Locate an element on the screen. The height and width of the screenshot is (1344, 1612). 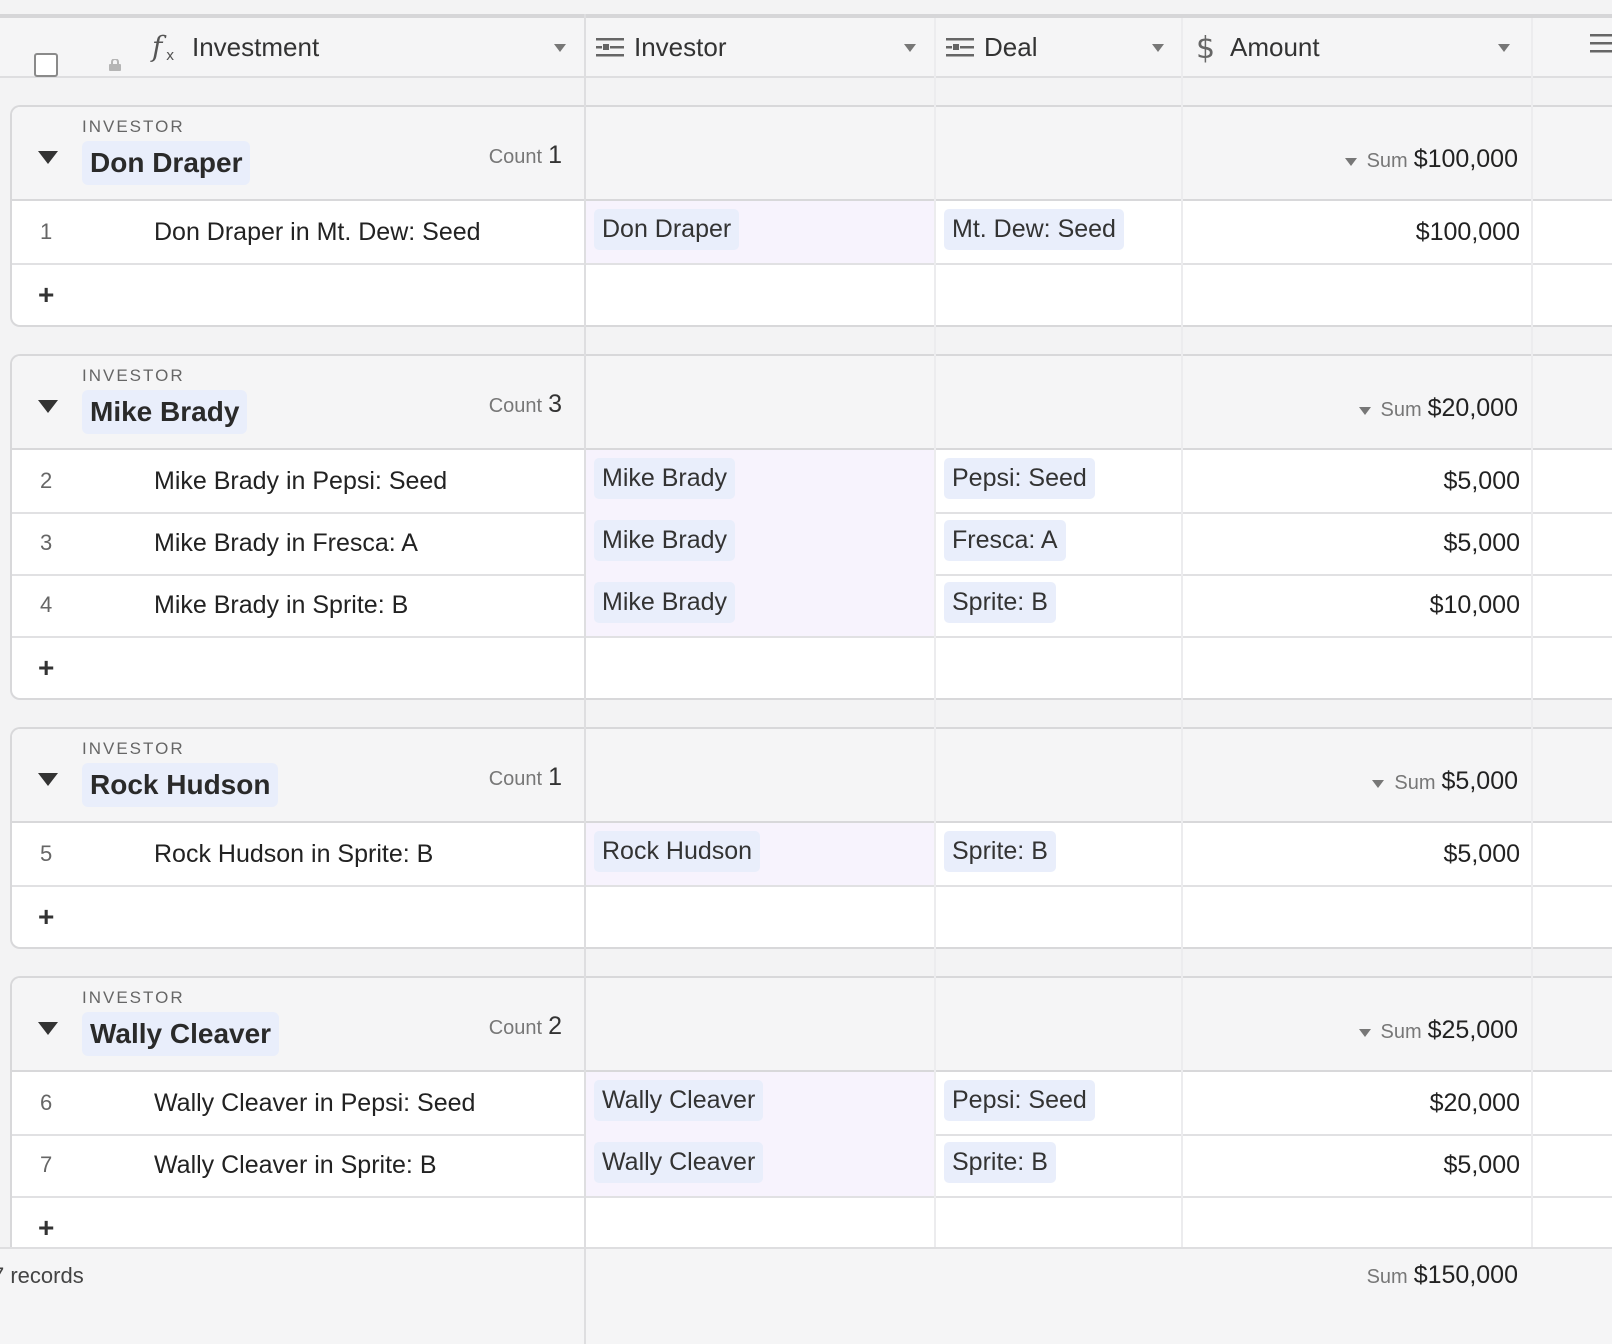
group-count: Count 3 is located at coordinates (525, 404).